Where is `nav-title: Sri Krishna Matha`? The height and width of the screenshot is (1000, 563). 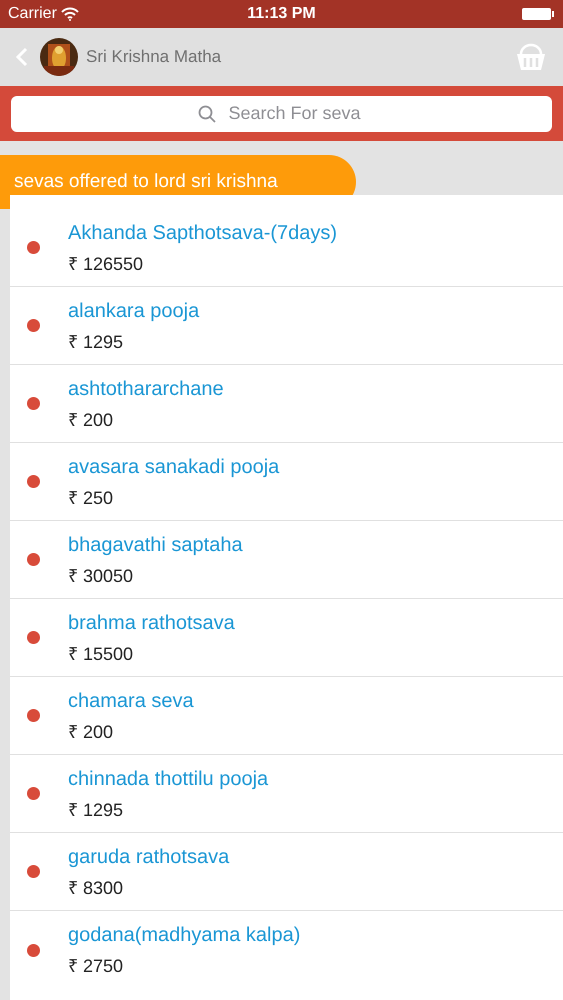
nav-title: Sri Krishna Matha is located at coordinates (154, 57).